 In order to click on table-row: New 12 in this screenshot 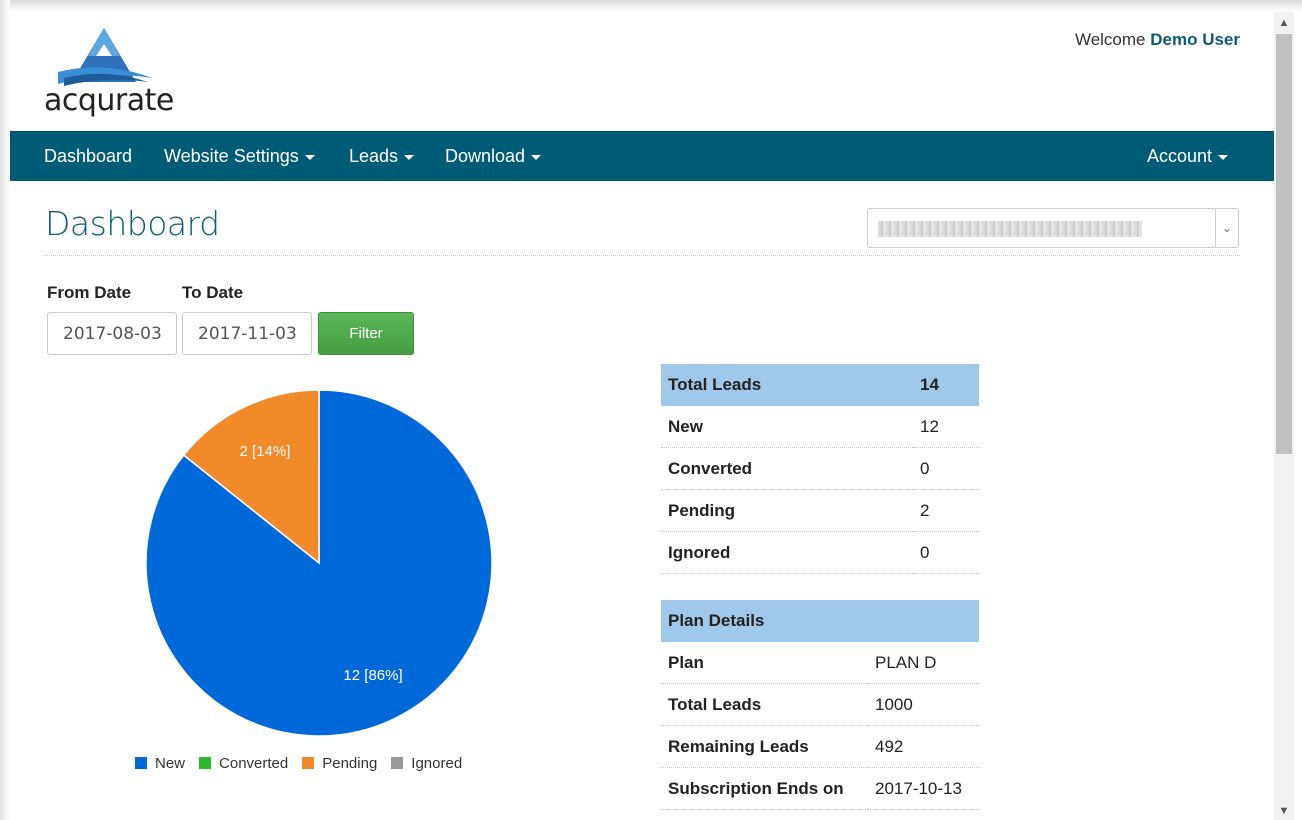, I will do `click(820, 427)`.